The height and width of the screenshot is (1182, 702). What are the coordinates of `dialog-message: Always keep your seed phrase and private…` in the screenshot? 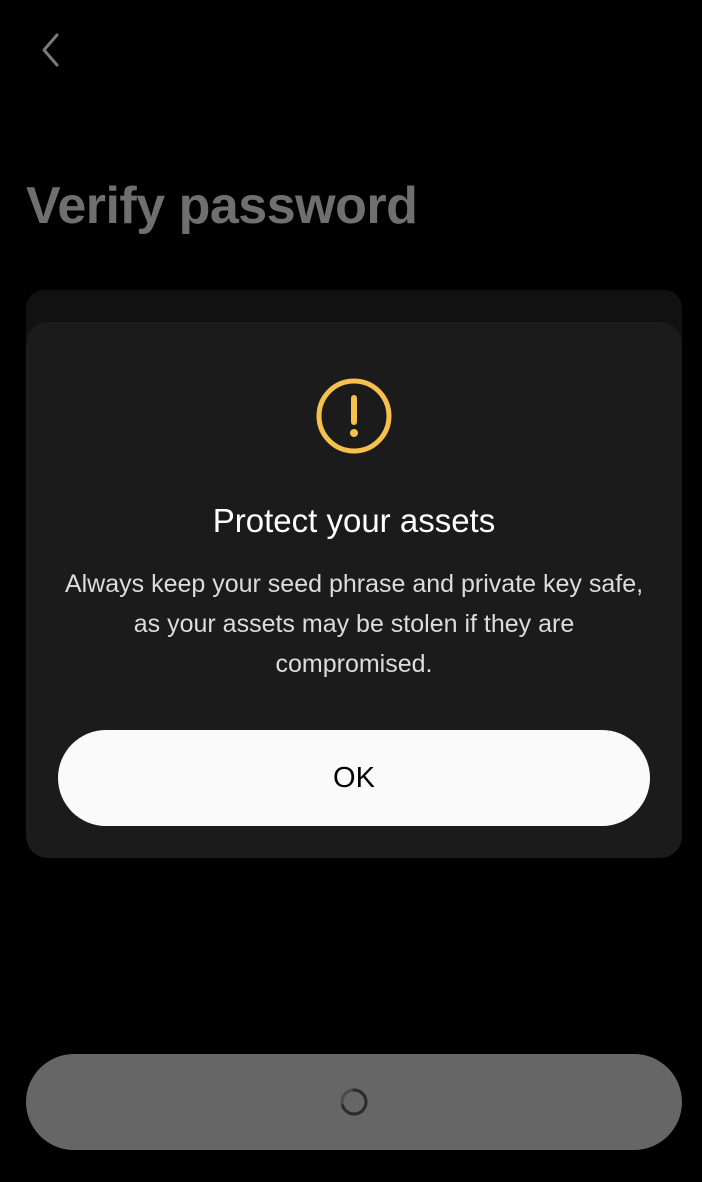 It's located at (354, 624).